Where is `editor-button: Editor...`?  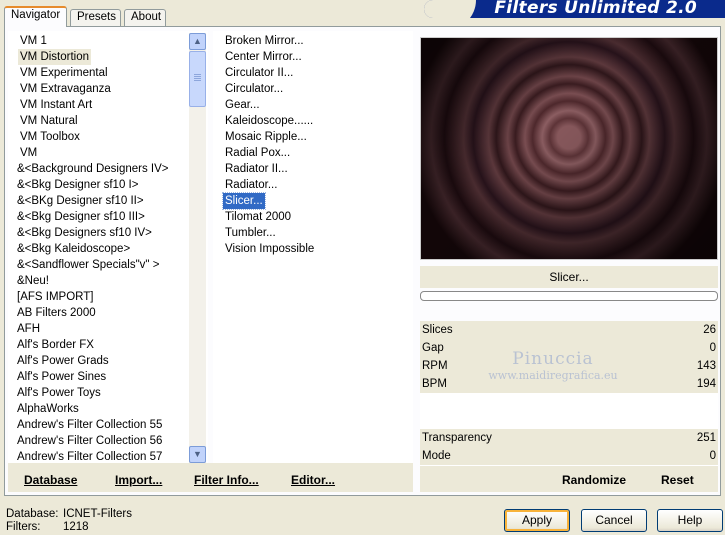 editor-button: Editor... is located at coordinates (313, 480).